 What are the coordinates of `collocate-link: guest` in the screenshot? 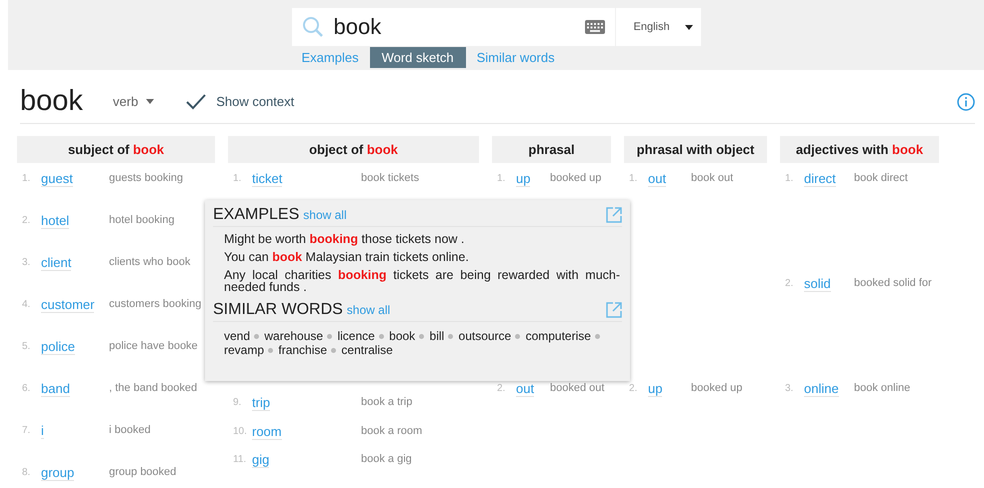 It's located at (57, 178).